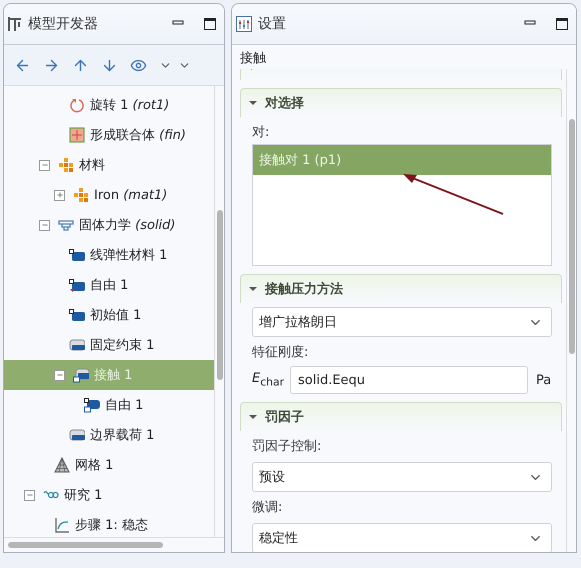 The width and height of the screenshot is (581, 568). Describe the element at coordinates (109, 255) in the screenshot. I see `tree-item: 线弹性材料 1` at that location.